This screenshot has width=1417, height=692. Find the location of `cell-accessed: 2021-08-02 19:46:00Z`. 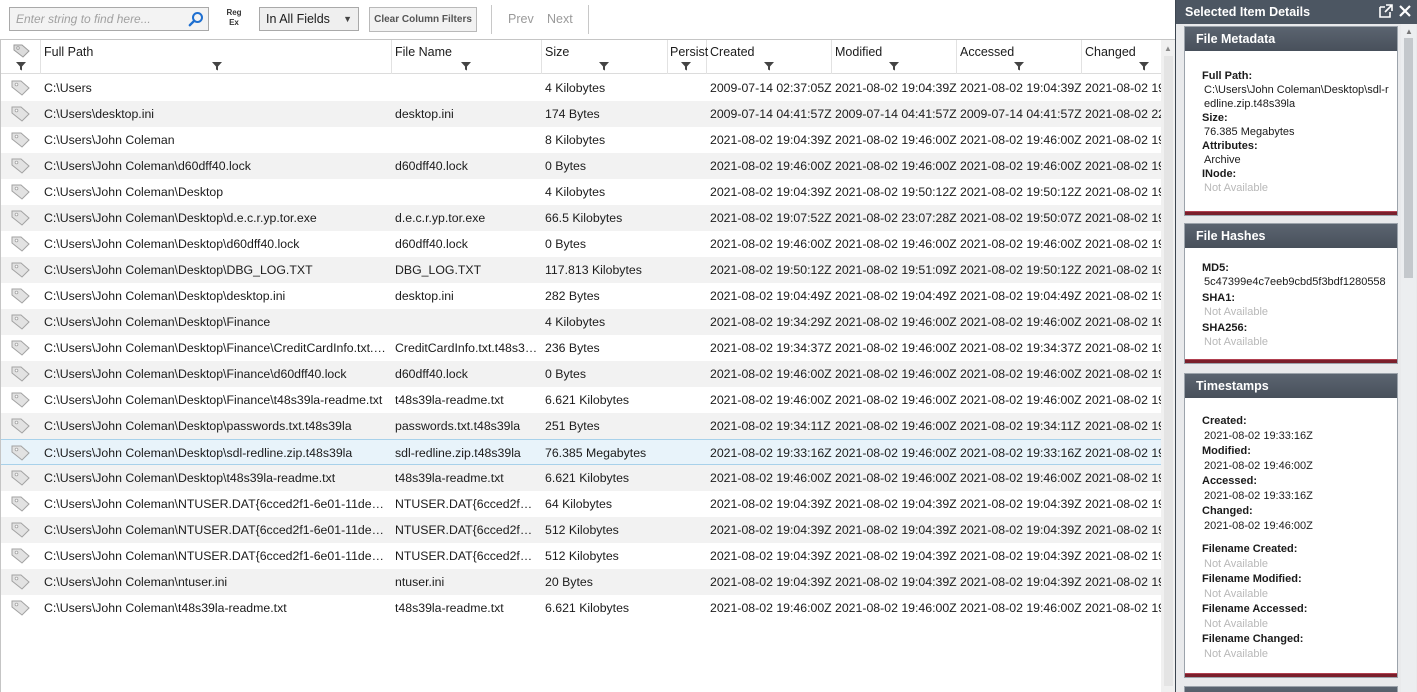

cell-accessed: 2021-08-02 19:46:00Z is located at coordinates (1021, 166).